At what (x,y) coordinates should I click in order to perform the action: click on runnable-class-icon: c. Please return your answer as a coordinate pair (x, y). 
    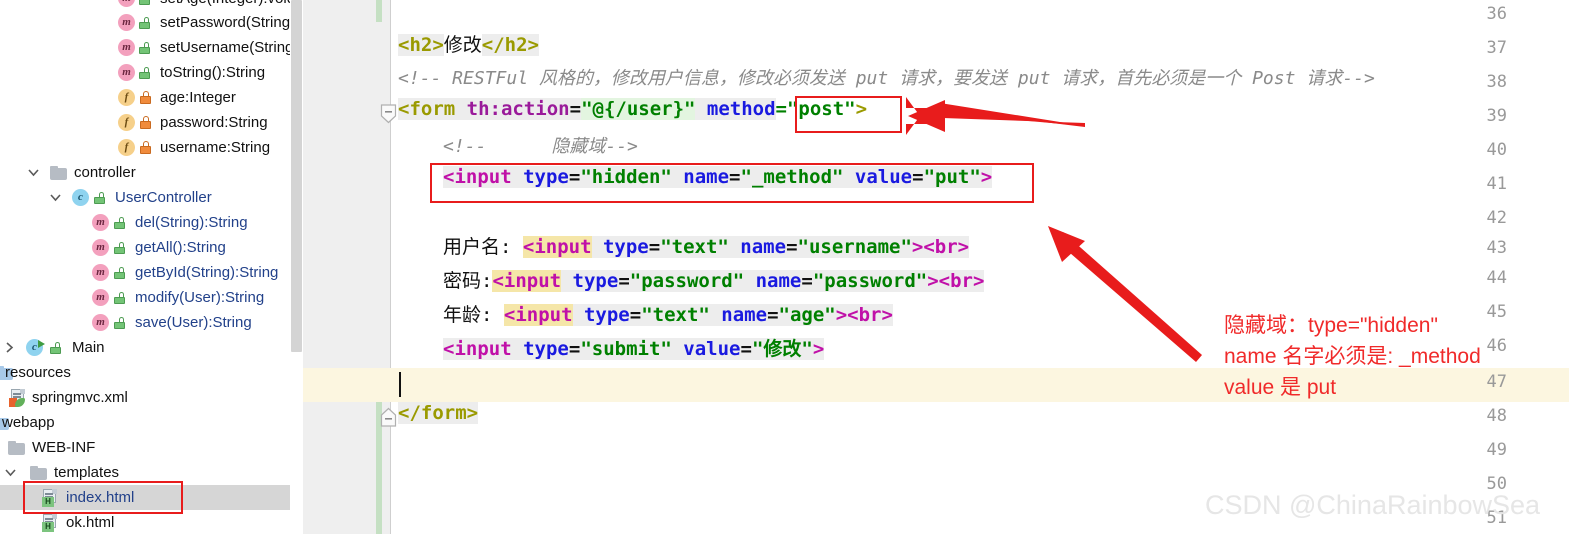
    Looking at the image, I should click on (35, 347).